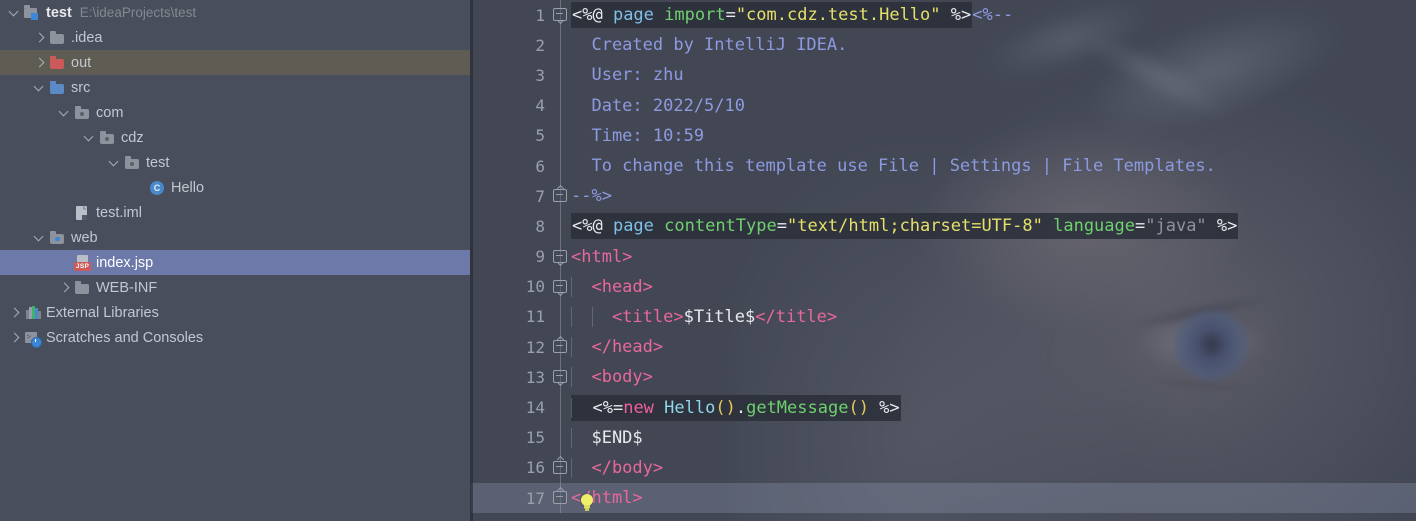 The width and height of the screenshot is (1416, 521). What do you see at coordinates (32, 313) in the screenshot?
I see `libraries-icon` at bounding box center [32, 313].